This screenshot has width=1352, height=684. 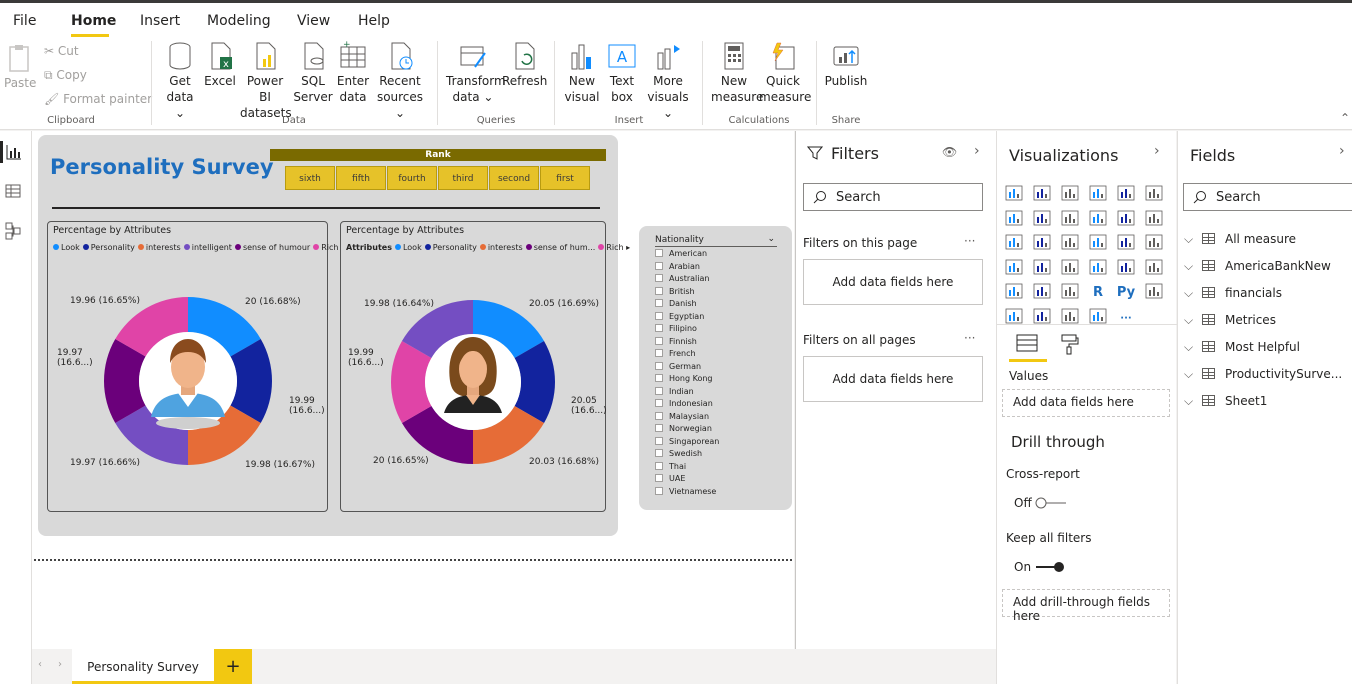 I want to click on power-bi-datasets-button: Power BI datasets, so click(x=266, y=81).